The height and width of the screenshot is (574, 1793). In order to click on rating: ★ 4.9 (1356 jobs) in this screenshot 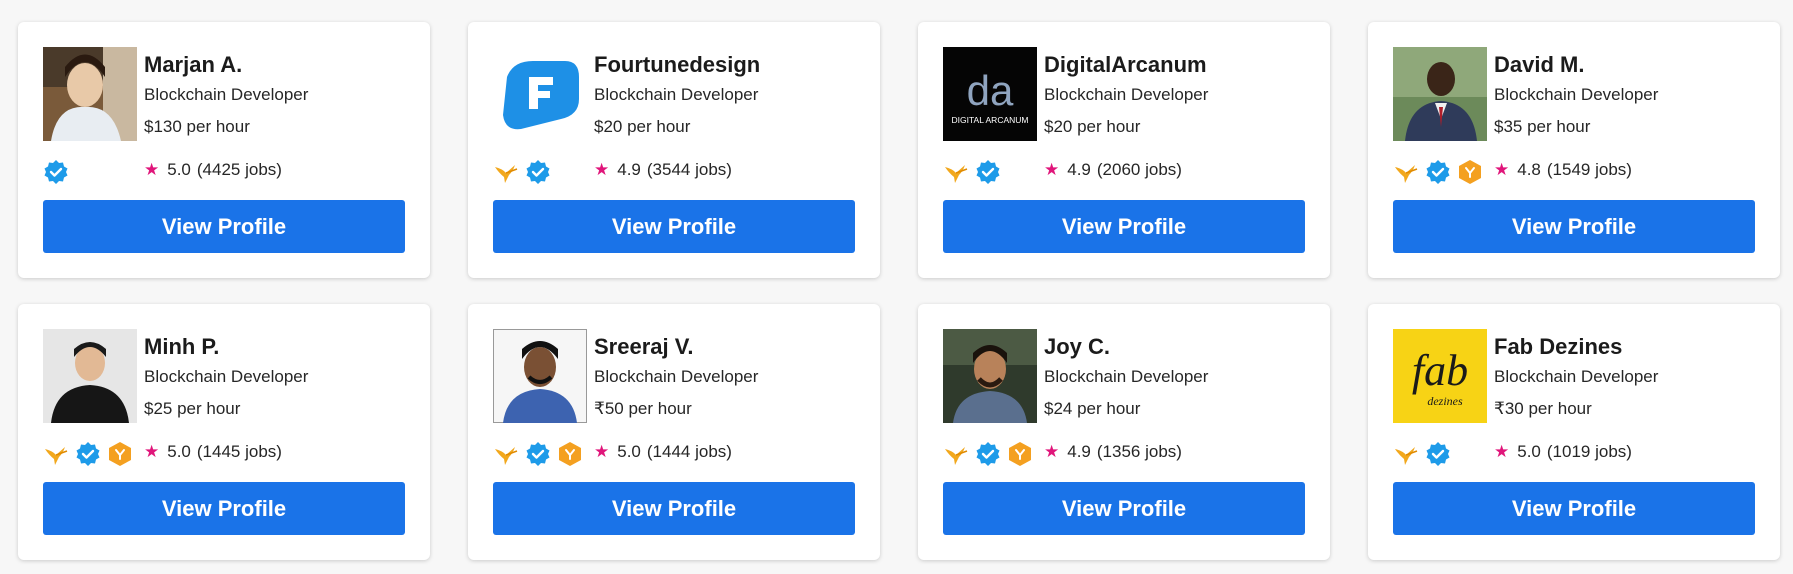, I will do `click(1113, 452)`.